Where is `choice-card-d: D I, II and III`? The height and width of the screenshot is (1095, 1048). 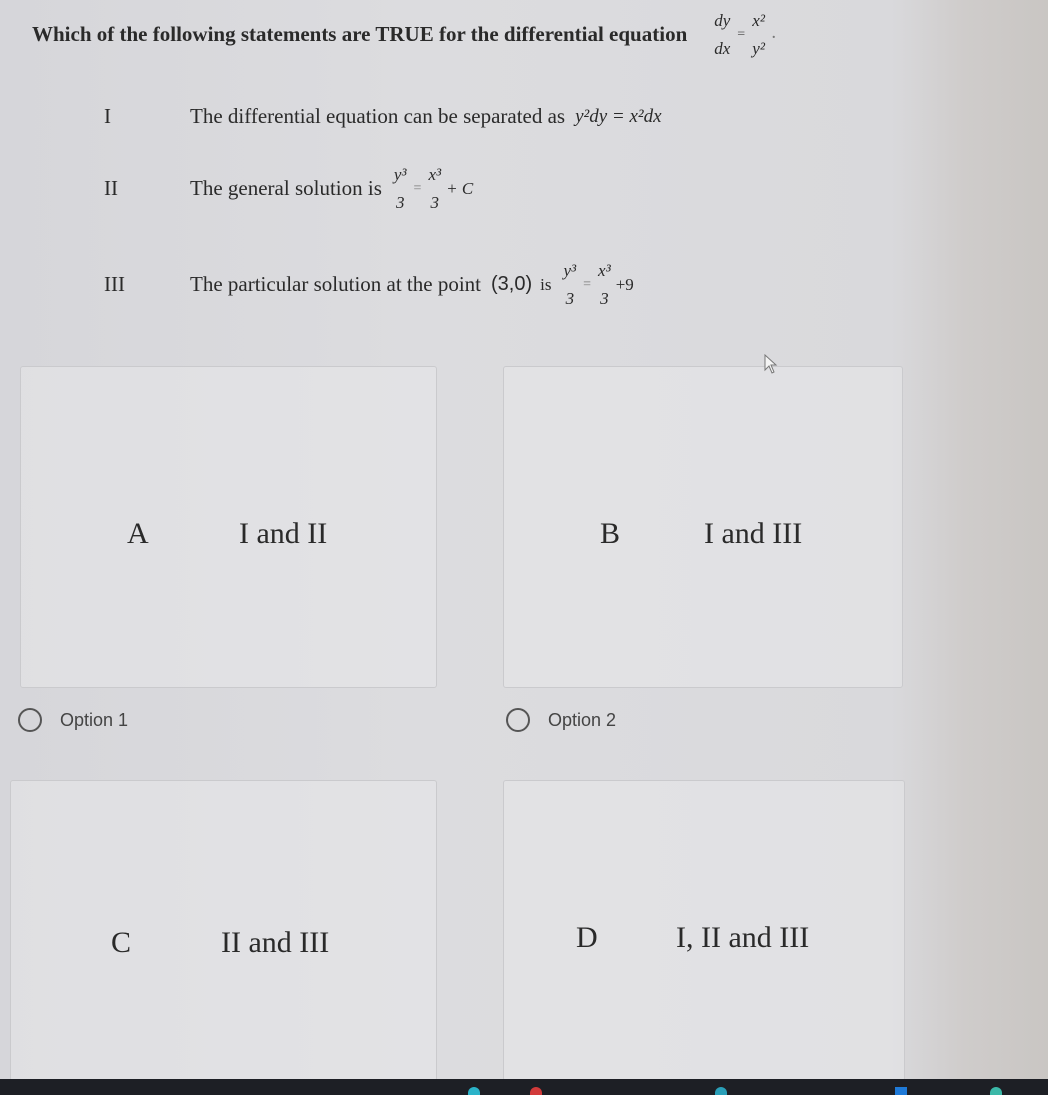
choice-card-d: D I, II and III is located at coordinates (704, 930).